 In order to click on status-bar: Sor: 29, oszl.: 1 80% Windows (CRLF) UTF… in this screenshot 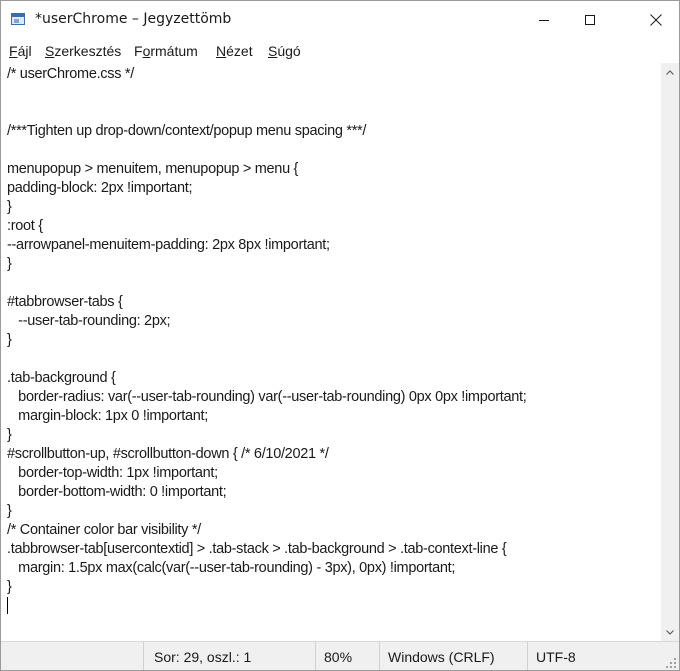, I will do `click(340, 655)`.